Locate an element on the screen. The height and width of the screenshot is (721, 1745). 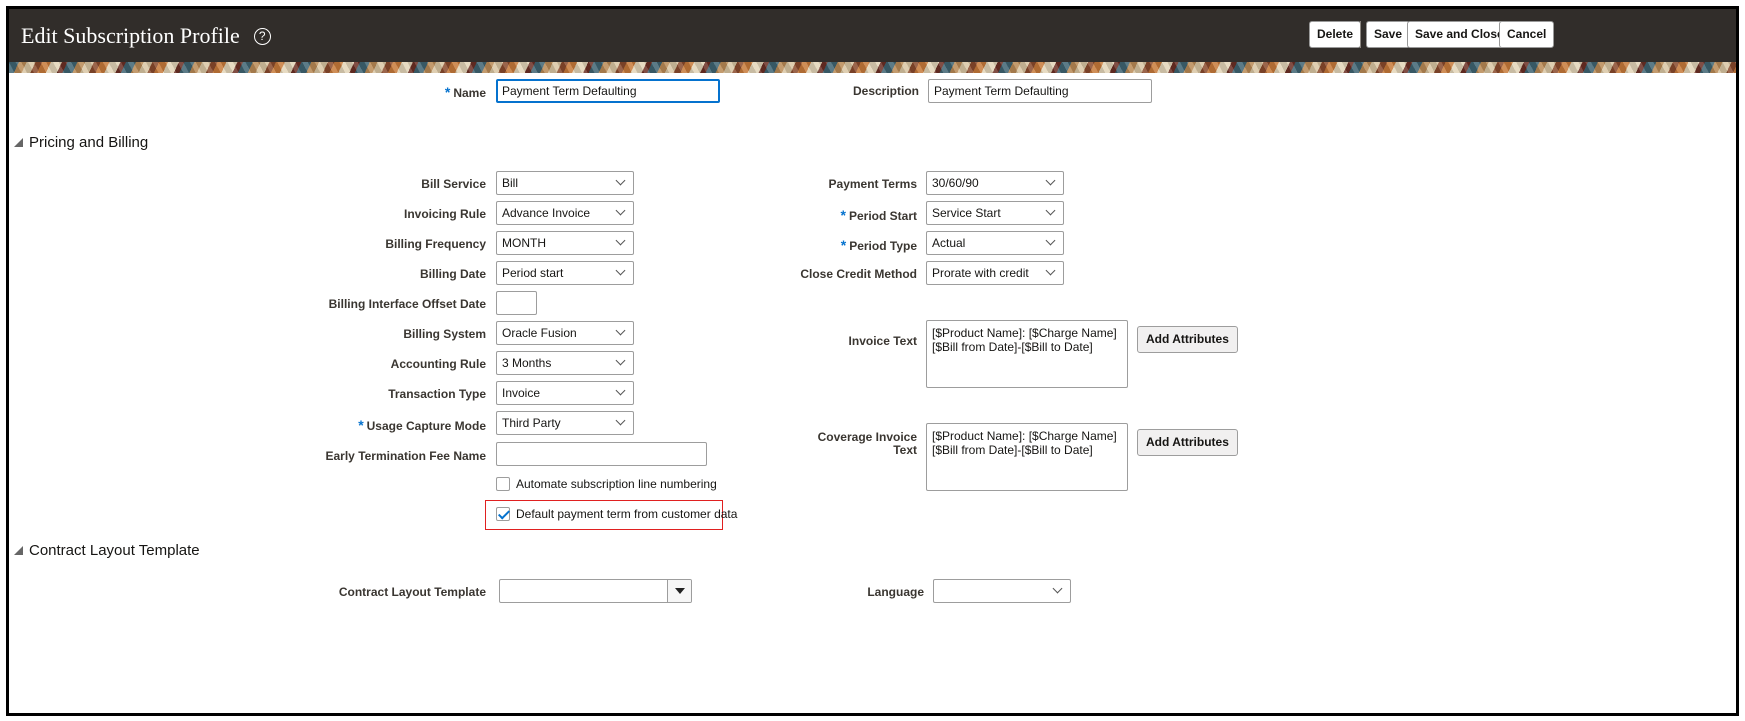
payment-terms-select: 30/60/90 is located at coordinates (995, 183).